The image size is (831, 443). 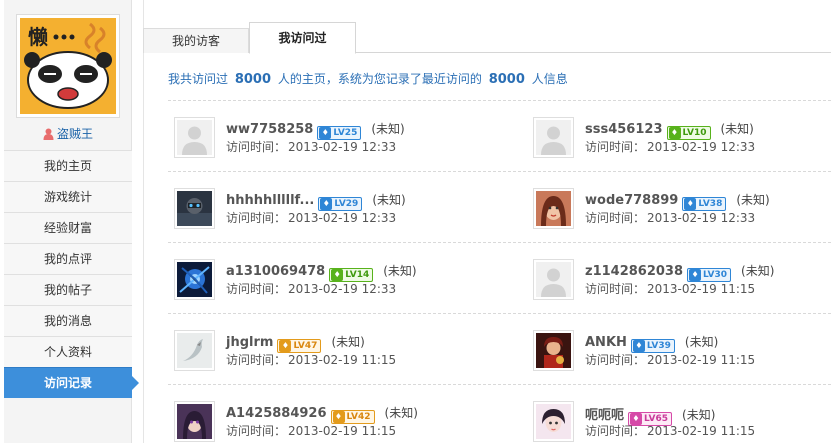 I want to click on visitor-info: ANKHLV39(未知), so click(x=651, y=343).